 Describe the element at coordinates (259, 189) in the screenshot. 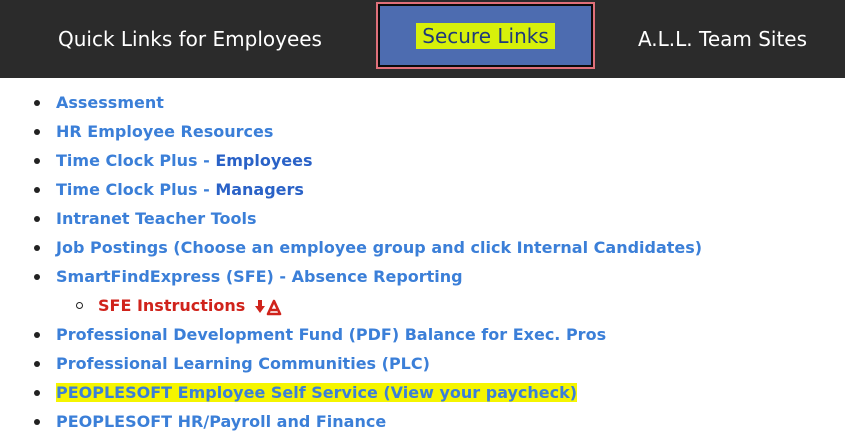

I see `link-emphasis: Managers` at that location.